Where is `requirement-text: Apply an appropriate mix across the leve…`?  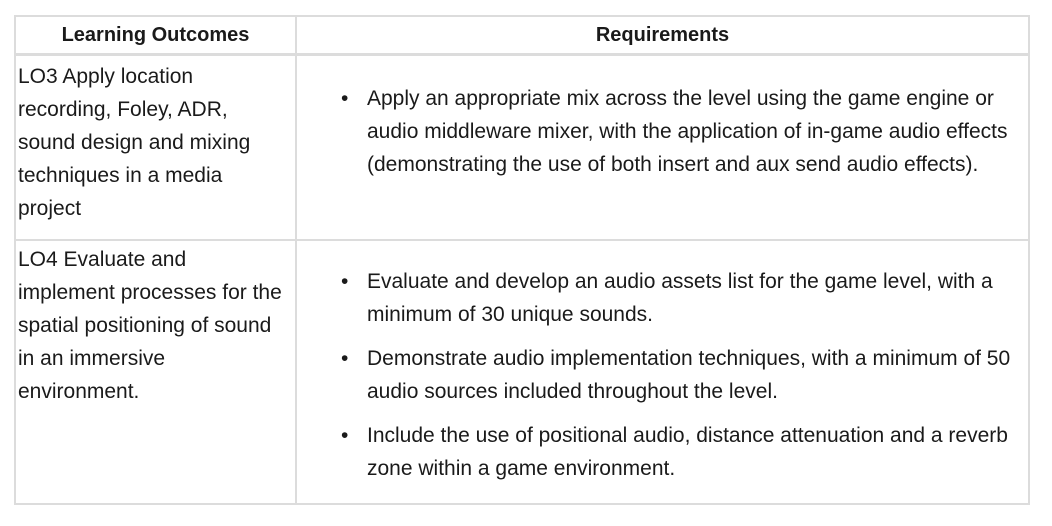 requirement-text: Apply an appropriate mix across the leve… is located at coordinates (687, 131).